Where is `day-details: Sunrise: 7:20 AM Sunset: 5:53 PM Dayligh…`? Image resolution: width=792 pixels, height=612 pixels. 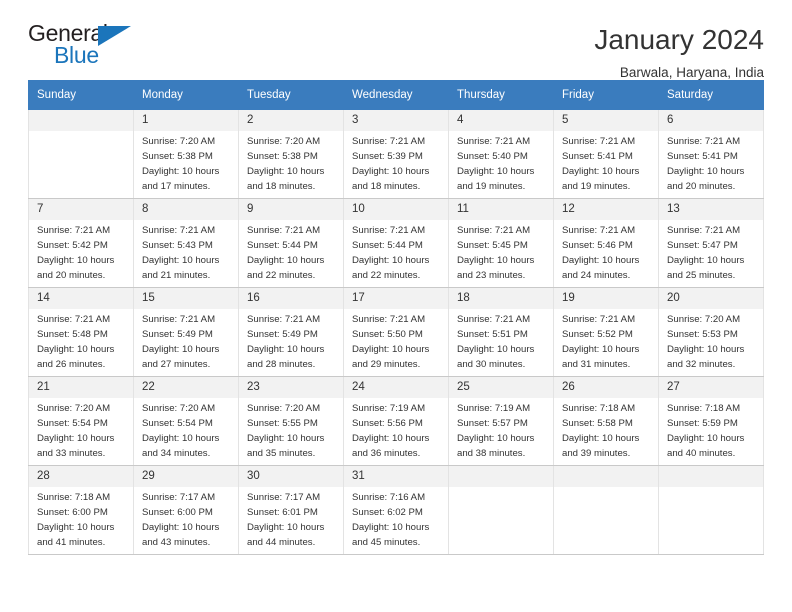 day-details: Sunrise: 7:20 AM Sunset: 5:53 PM Dayligh… is located at coordinates (711, 340).